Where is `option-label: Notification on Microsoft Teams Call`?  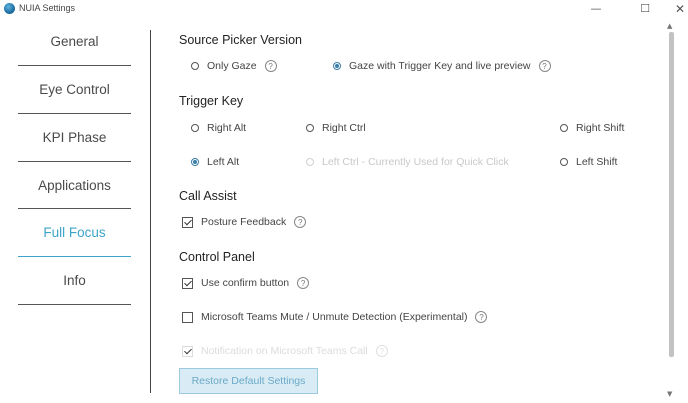 option-label: Notification on Microsoft Teams Call is located at coordinates (284, 351).